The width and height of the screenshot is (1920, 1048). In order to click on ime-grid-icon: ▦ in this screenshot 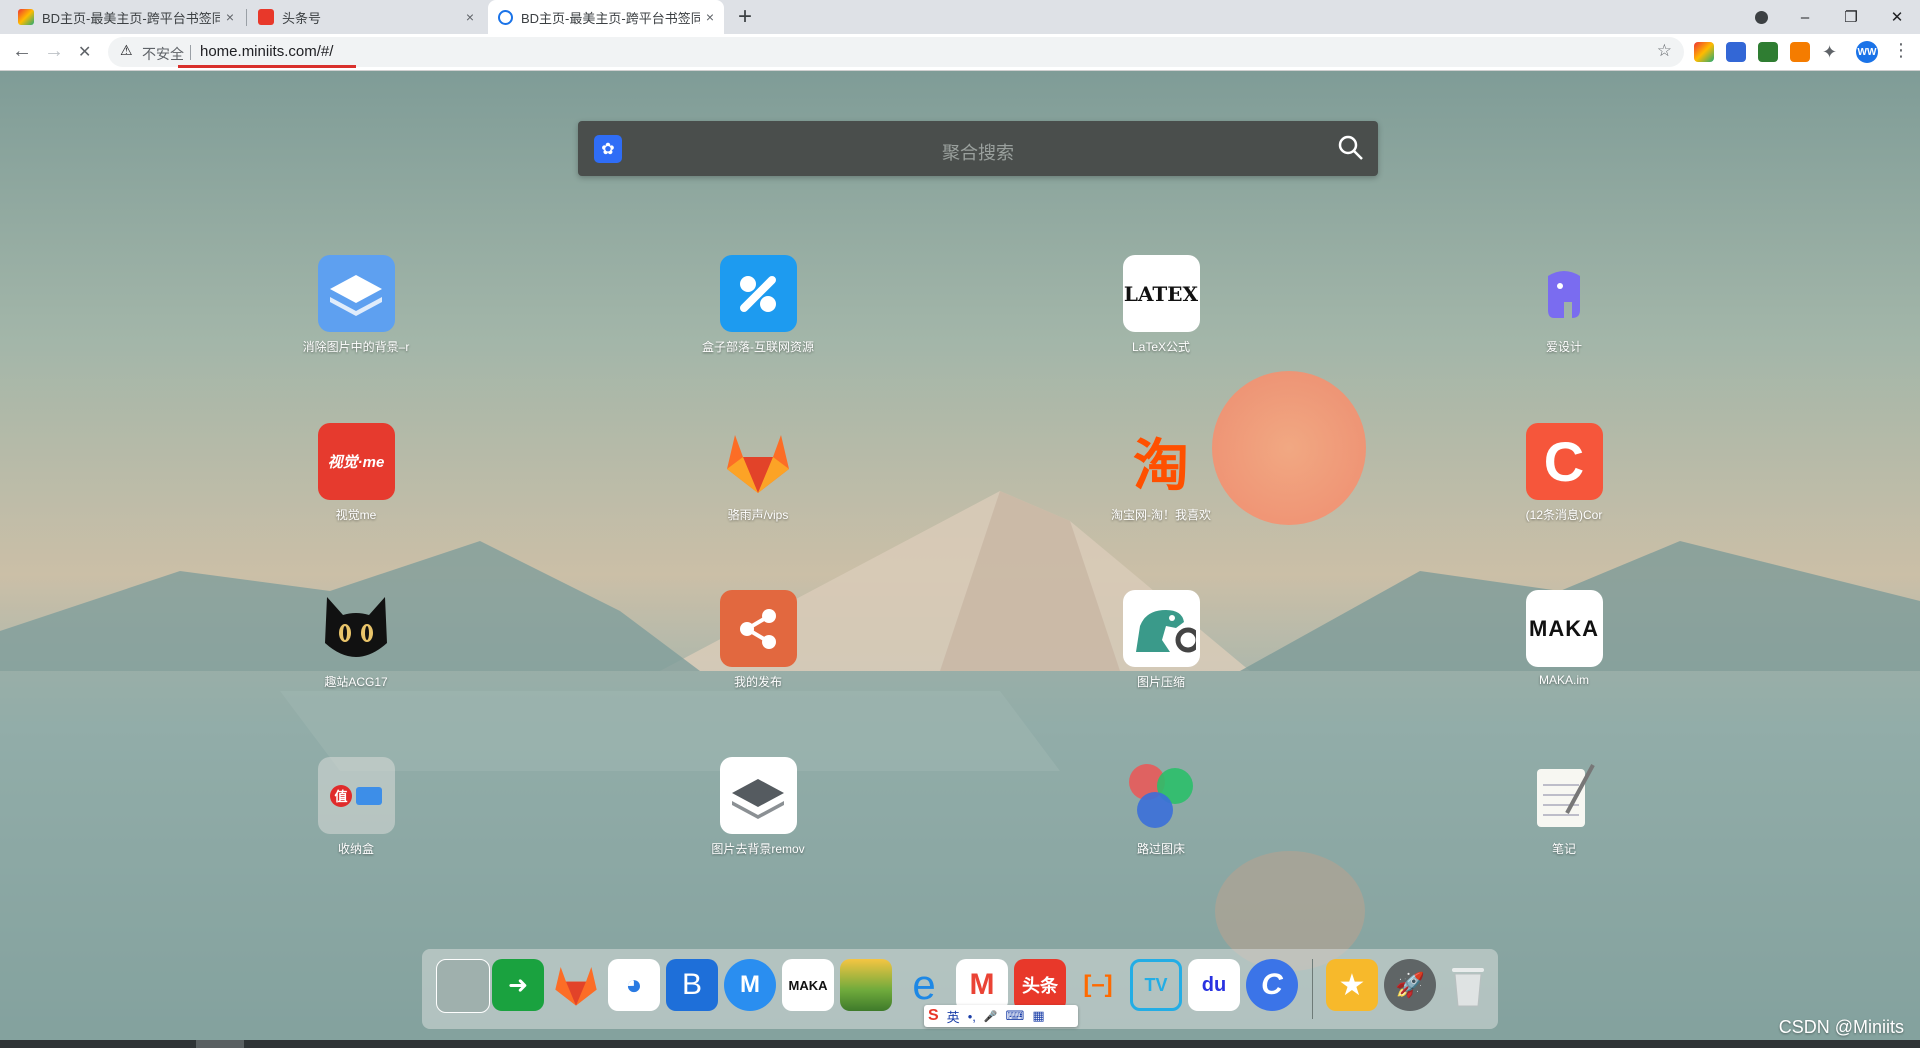, I will do `click(1038, 1016)`.